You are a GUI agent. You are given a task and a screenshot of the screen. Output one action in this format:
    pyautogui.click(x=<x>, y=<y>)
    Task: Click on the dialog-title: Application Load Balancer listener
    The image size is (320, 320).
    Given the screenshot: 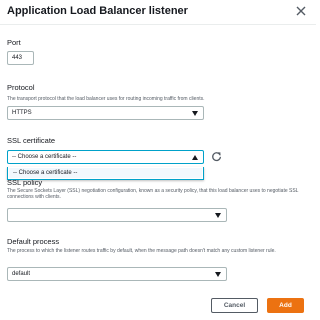 What is the action you would take?
    pyautogui.click(x=97, y=11)
    